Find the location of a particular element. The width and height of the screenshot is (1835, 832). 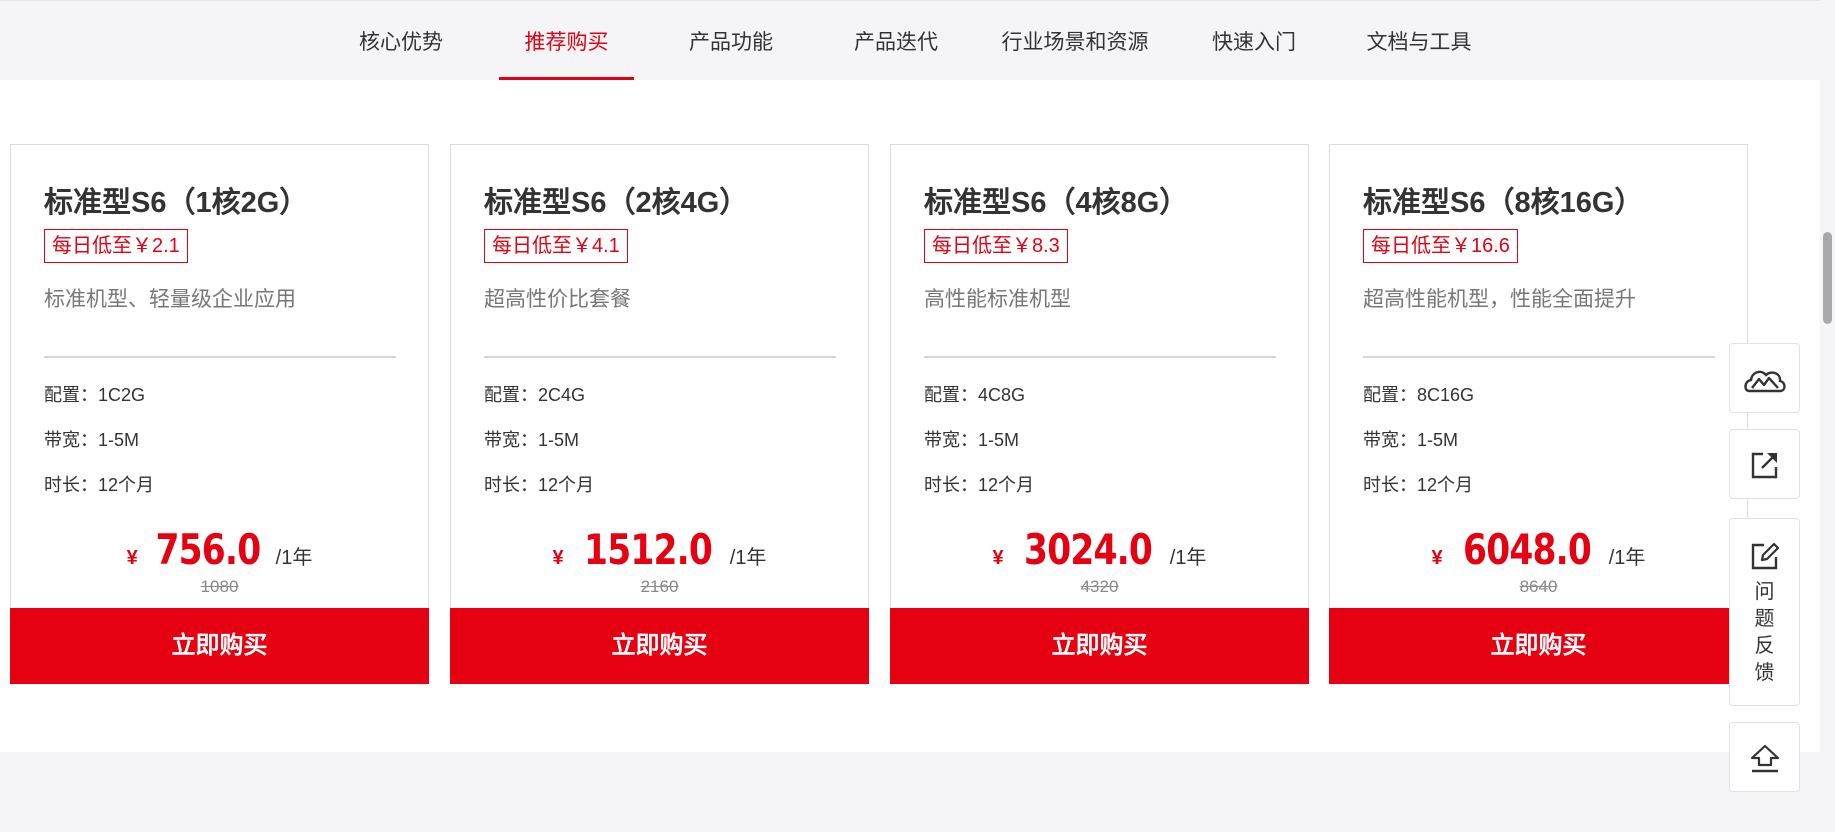

feedback-button: 问题反馈 is located at coordinates (1764, 612).